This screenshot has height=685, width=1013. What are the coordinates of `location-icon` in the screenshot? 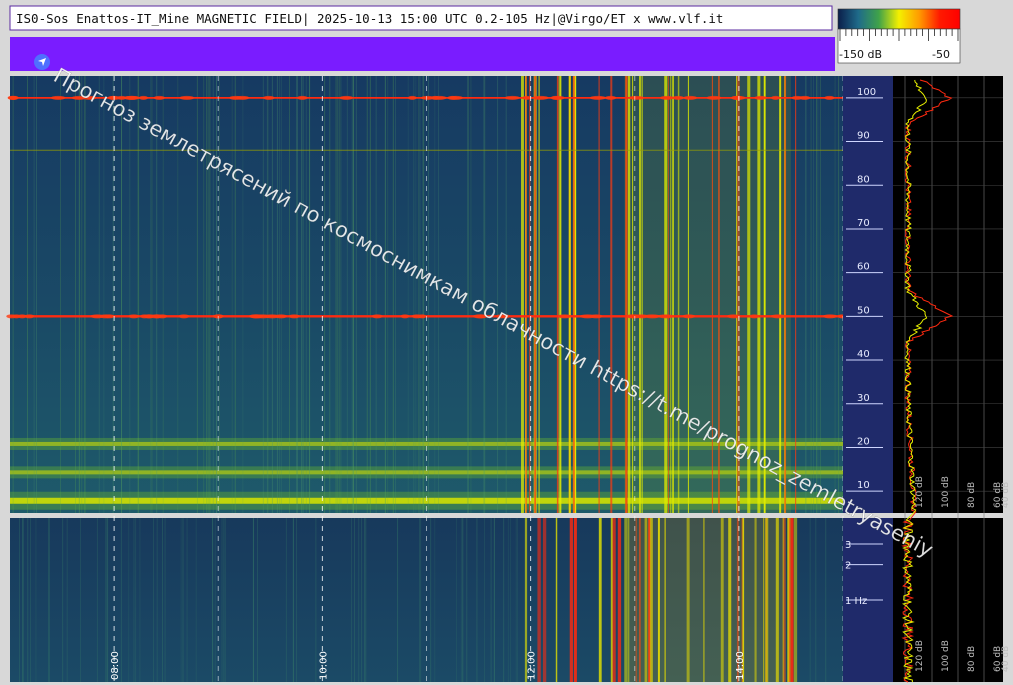 It's located at (42, 62).